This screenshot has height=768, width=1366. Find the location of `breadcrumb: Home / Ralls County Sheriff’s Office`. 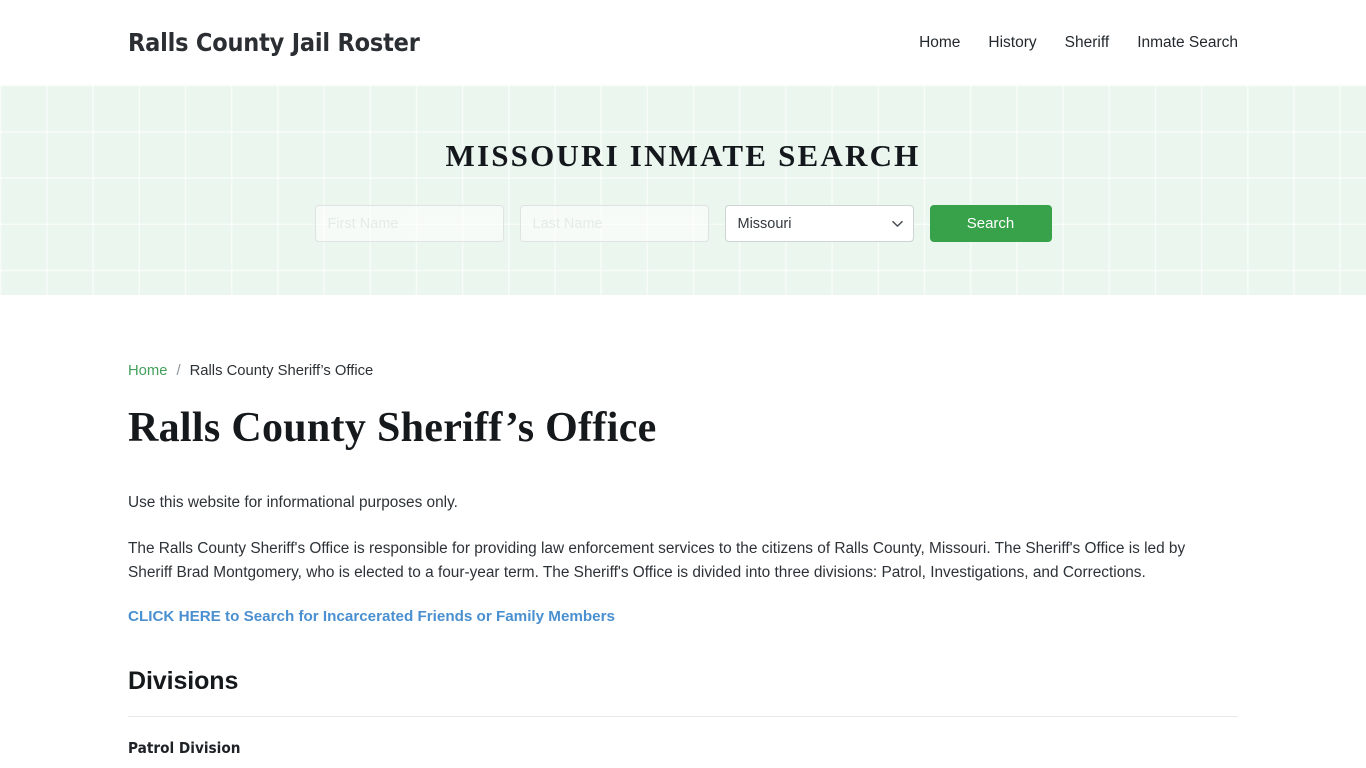

breadcrumb: Home / Ralls County Sheriff’s Office is located at coordinates (683, 371).